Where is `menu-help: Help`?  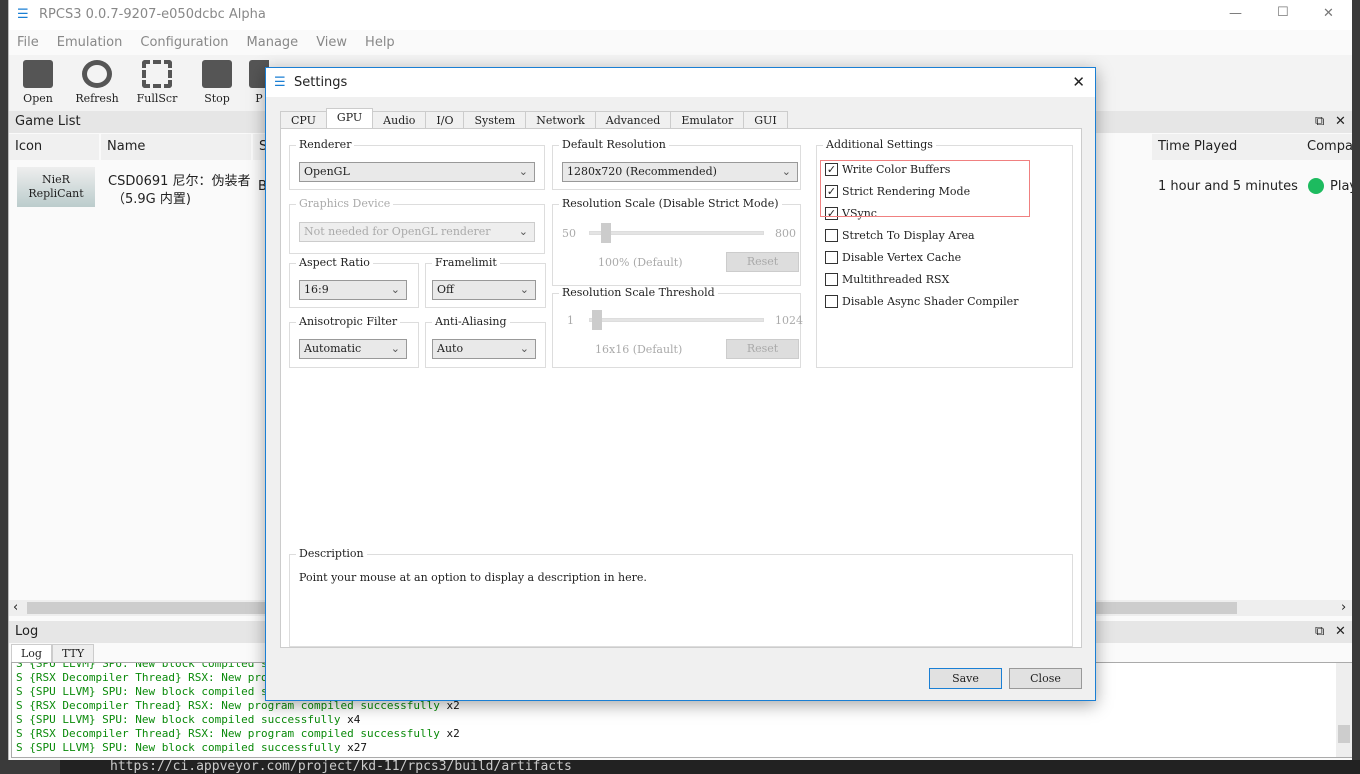 menu-help: Help is located at coordinates (380, 42).